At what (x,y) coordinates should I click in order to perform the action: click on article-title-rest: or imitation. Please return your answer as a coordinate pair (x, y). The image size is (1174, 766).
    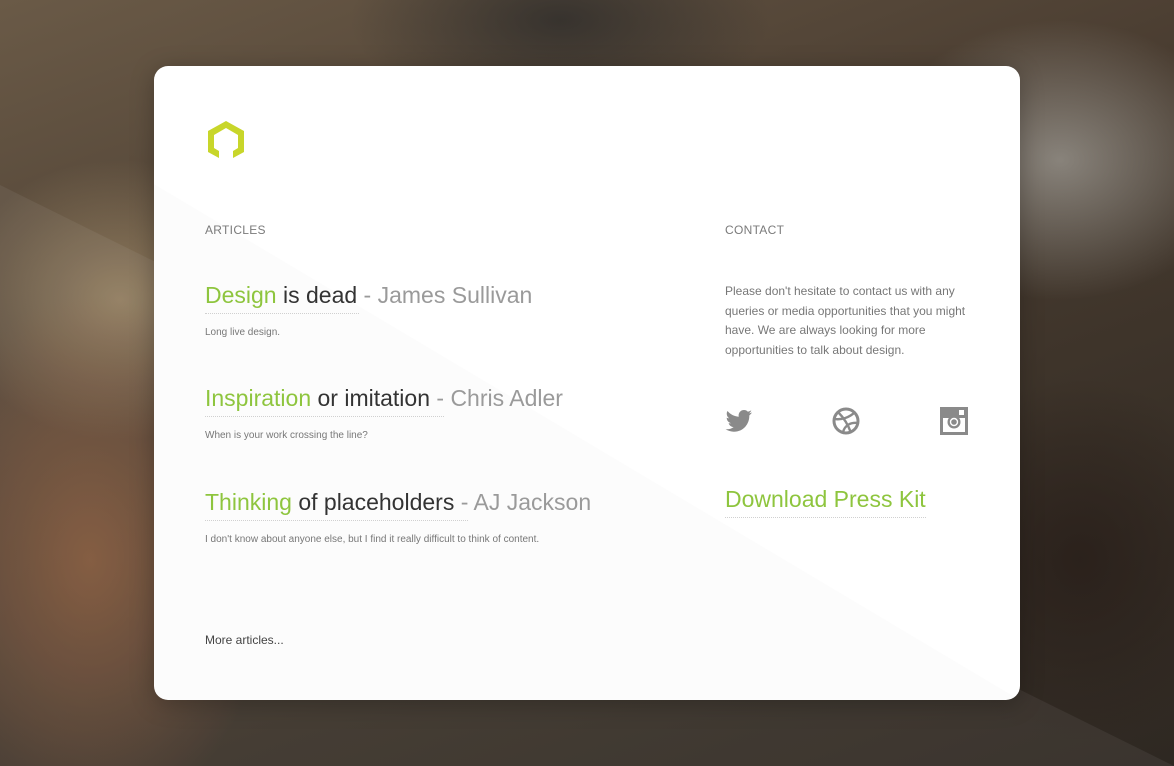
    Looking at the image, I should click on (371, 398).